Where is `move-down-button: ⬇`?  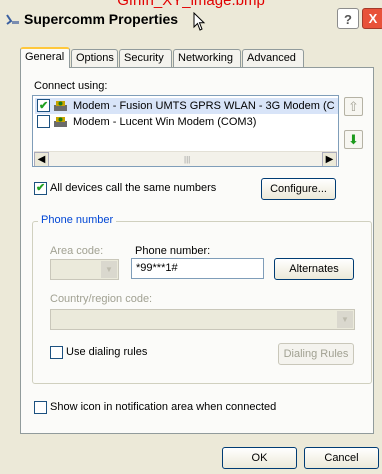
move-down-button: ⬇ is located at coordinates (353, 139).